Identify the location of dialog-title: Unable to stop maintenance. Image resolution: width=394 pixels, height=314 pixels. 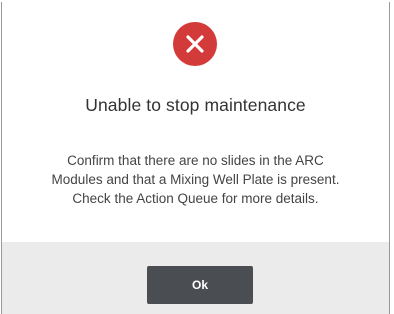
(195, 105).